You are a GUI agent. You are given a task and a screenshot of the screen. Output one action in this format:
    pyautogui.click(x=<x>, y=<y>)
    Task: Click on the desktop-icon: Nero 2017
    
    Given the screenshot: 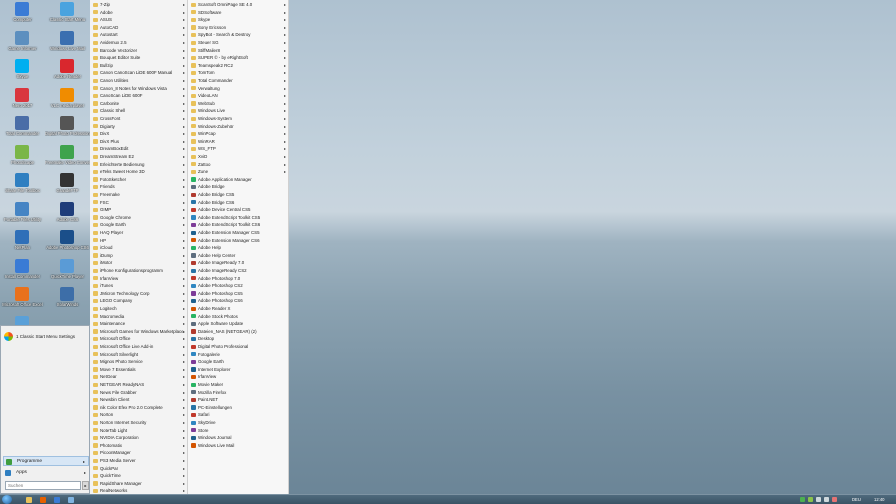 What is the action you would take?
    pyautogui.click(x=22, y=101)
    